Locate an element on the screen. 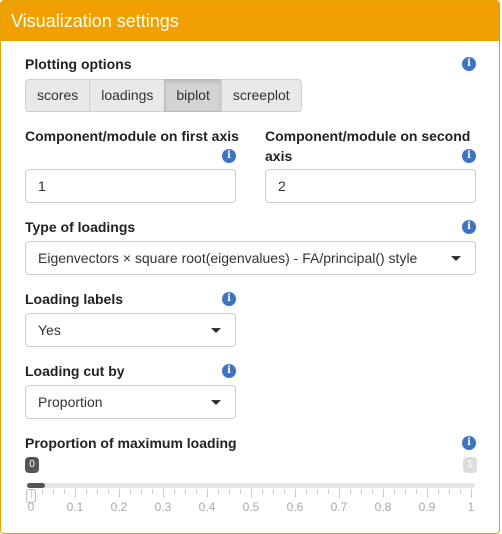 This screenshot has width=502, height=534. loading-cut-label: Loading cut by is located at coordinates (75, 371).